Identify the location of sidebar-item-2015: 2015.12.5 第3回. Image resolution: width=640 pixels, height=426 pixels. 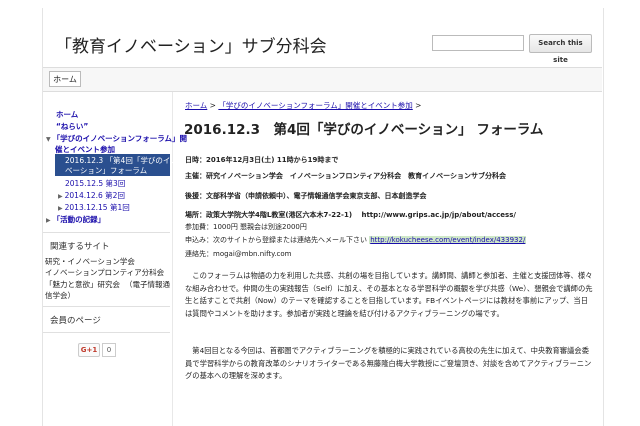
(95, 184).